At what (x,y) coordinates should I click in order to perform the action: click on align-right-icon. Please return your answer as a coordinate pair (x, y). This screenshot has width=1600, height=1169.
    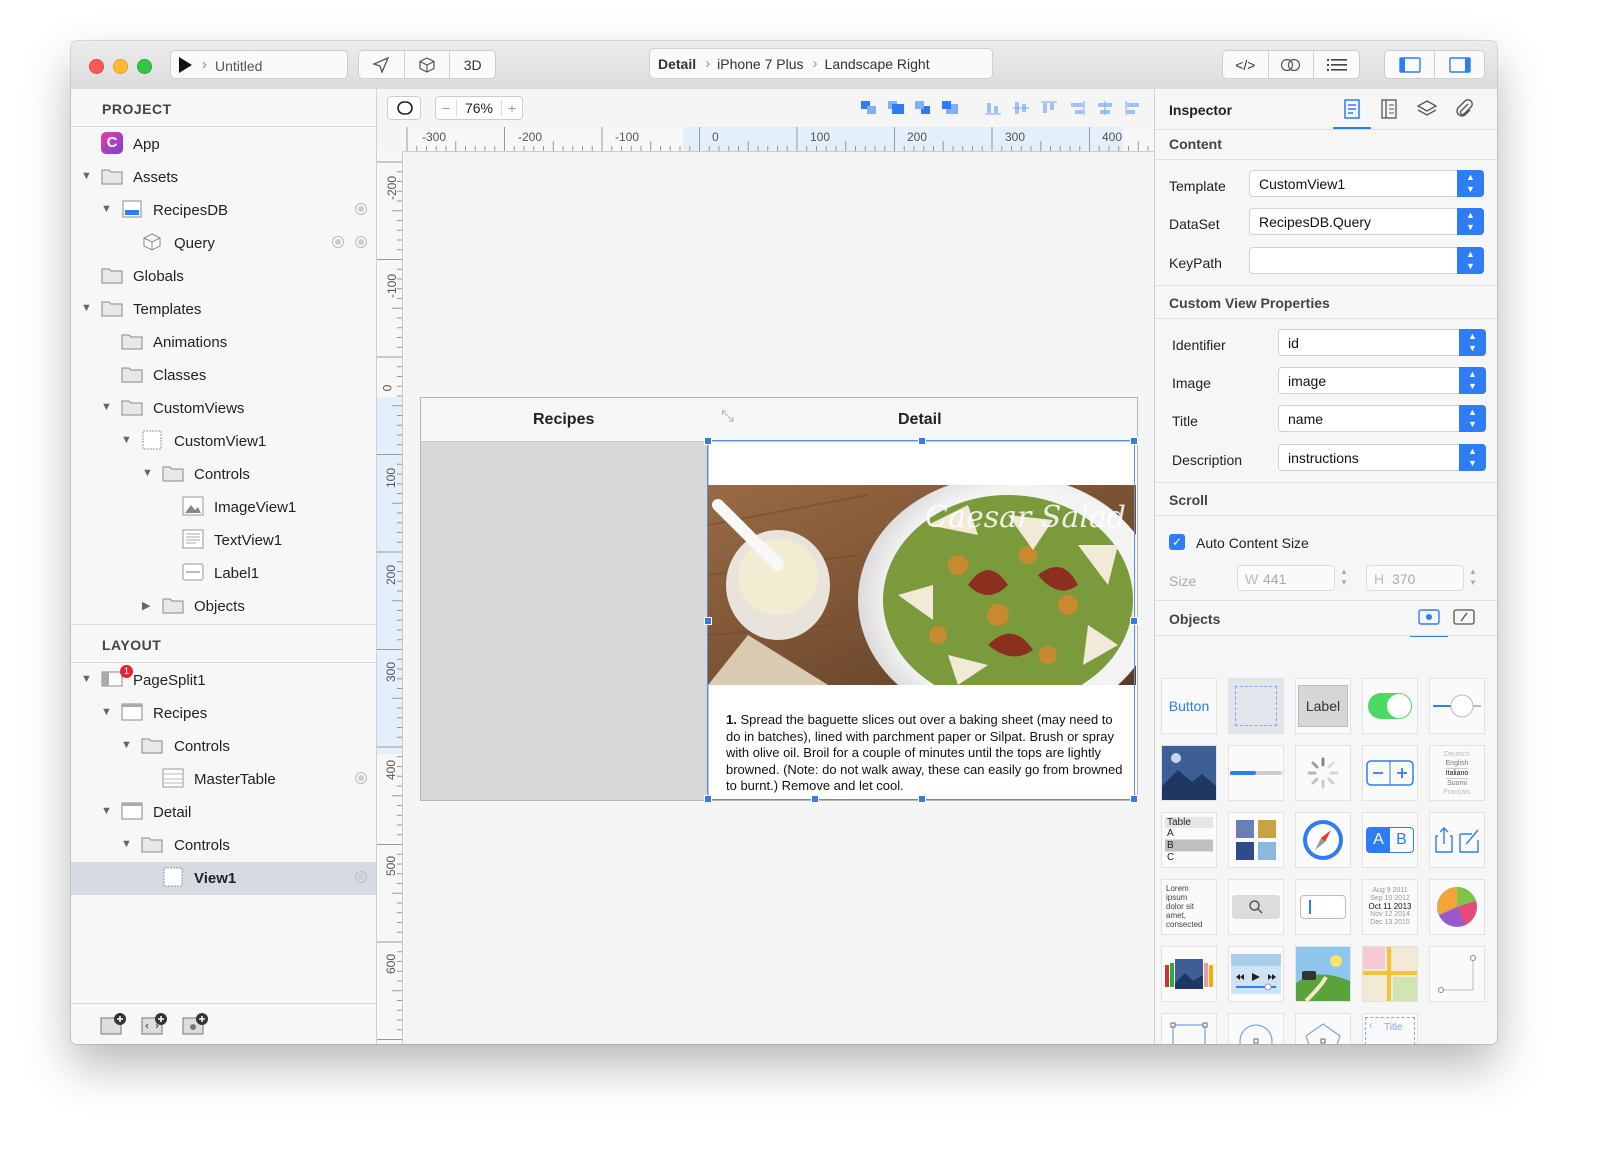
    Looking at the image, I should click on (1077, 108).